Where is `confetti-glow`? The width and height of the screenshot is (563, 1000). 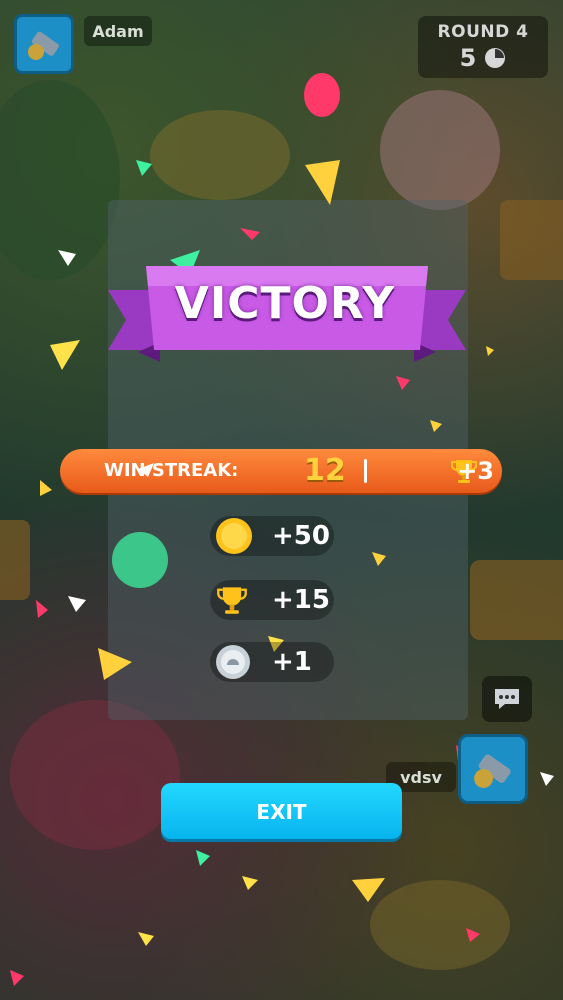 confetti-glow is located at coordinates (140, 560).